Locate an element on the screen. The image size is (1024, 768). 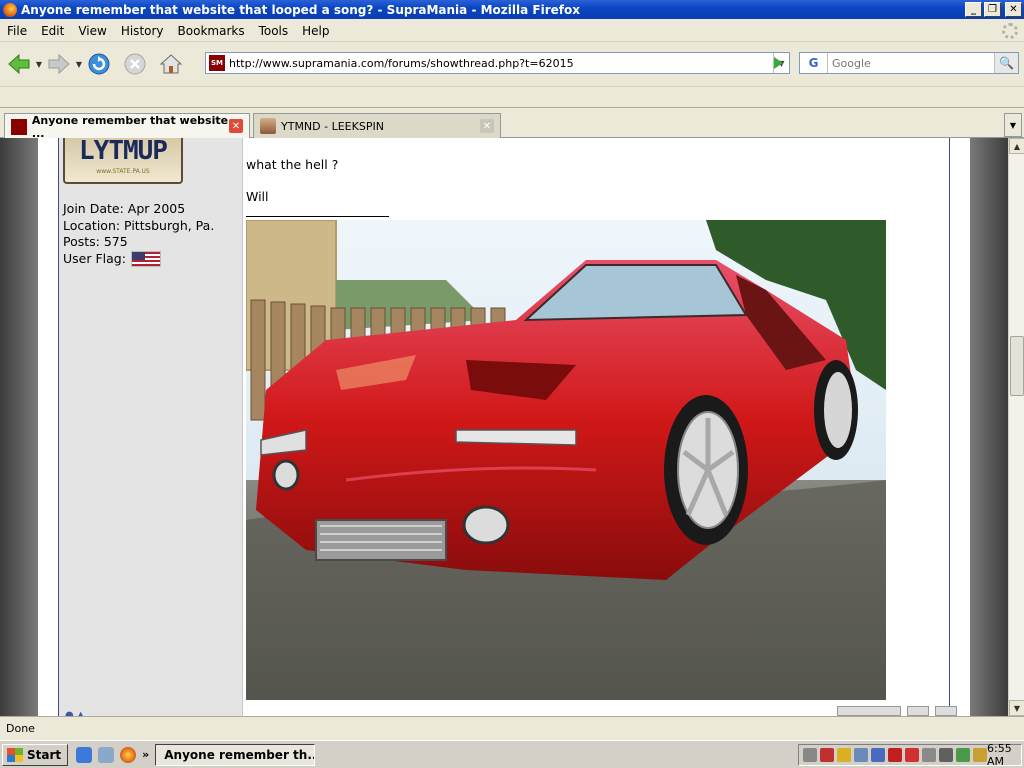
quick-launch is located at coordinates (106, 754).